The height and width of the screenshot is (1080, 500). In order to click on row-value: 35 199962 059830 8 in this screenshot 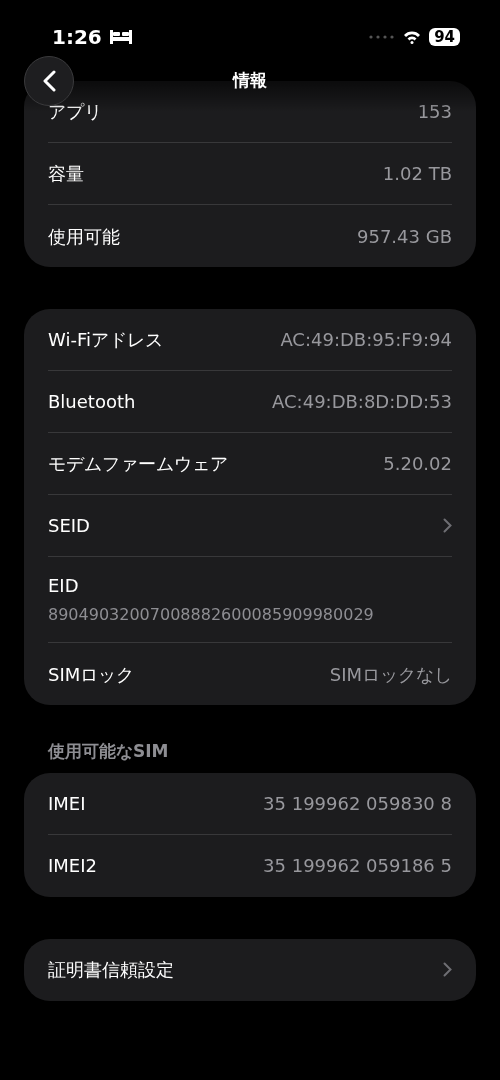, I will do `click(357, 803)`.